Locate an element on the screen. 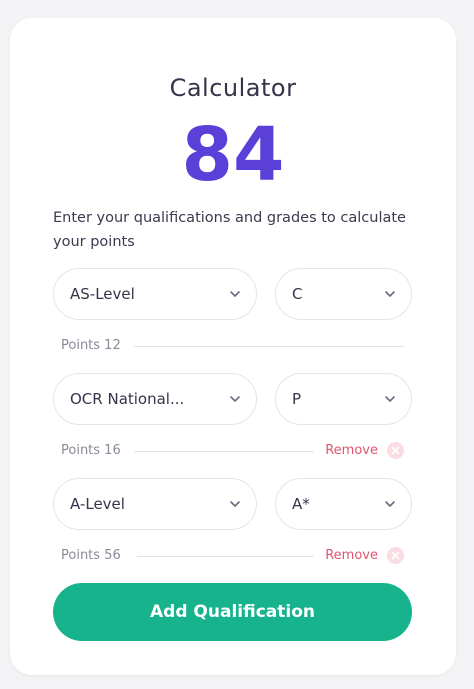 This screenshot has height=689, width=474. add-qualification-button: Add Qualification is located at coordinates (232, 612).